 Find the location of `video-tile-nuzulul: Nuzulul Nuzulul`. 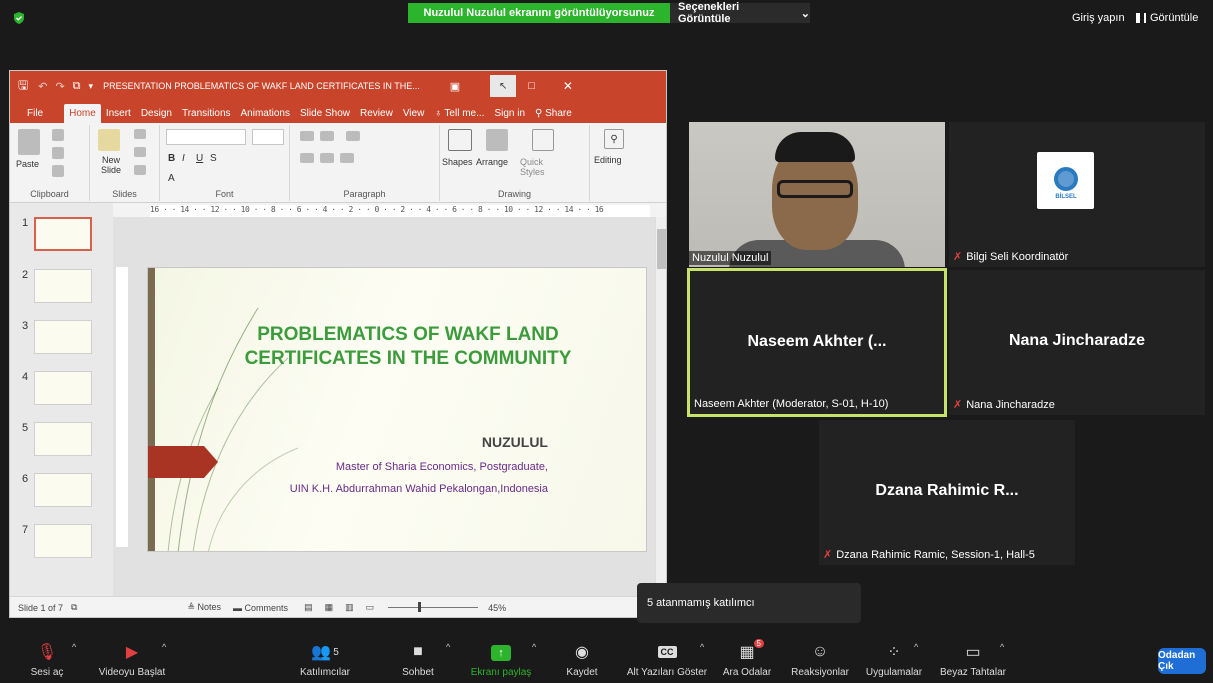

video-tile-nuzulul: Nuzulul Nuzulul is located at coordinates (817, 194).